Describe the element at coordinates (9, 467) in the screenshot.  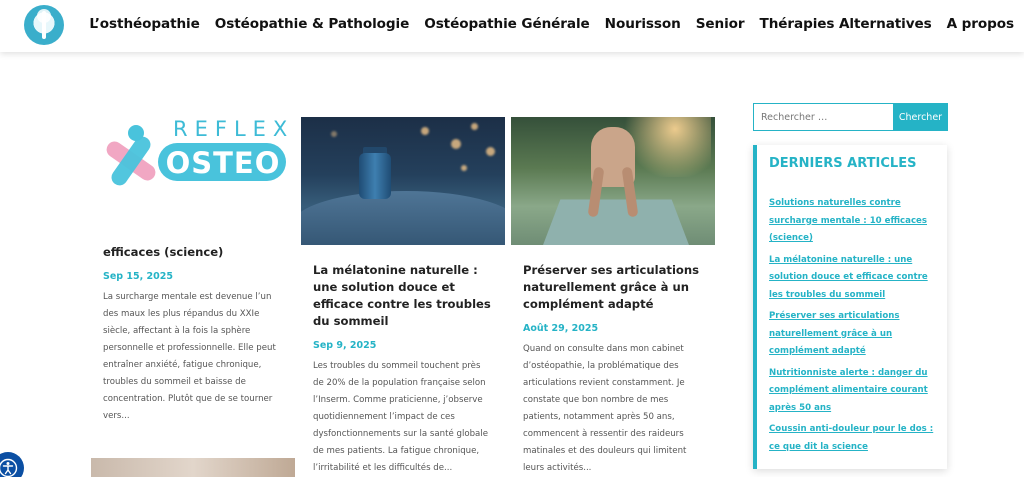
I see `accessibility-icon` at that location.